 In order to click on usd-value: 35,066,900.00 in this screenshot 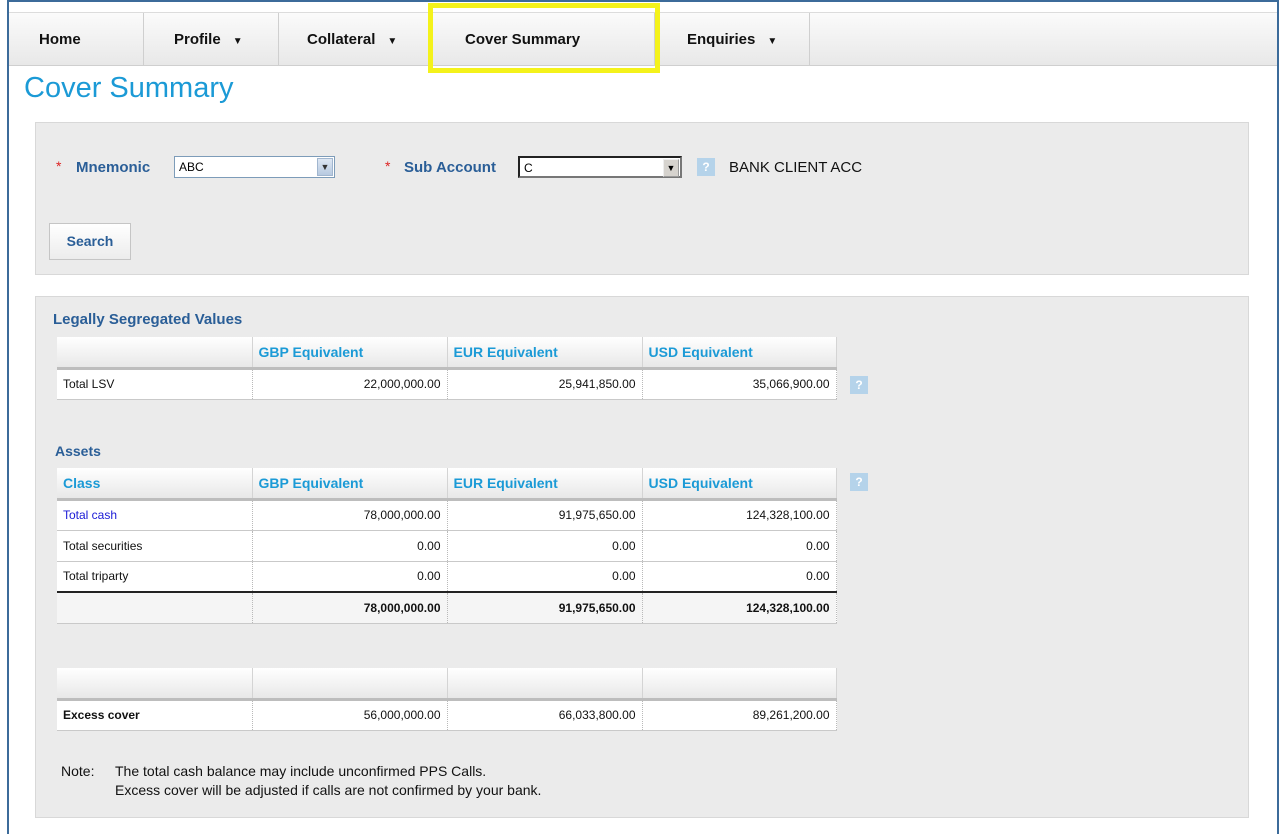, I will do `click(739, 384)`.